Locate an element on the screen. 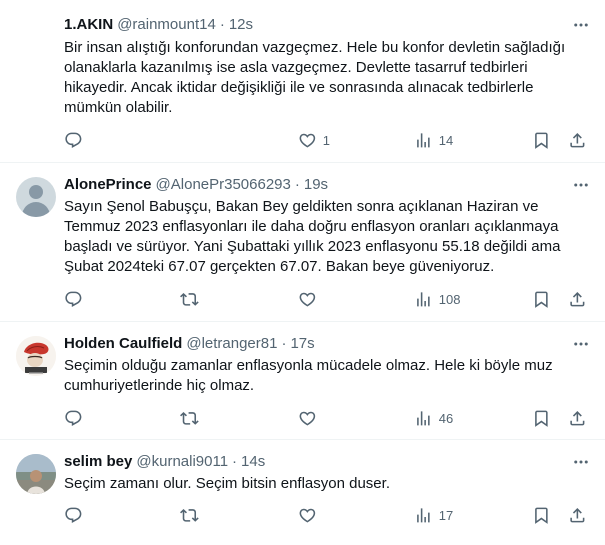 The image size is (605, 545). default-avatar-head is located at coordinates (36, 192).